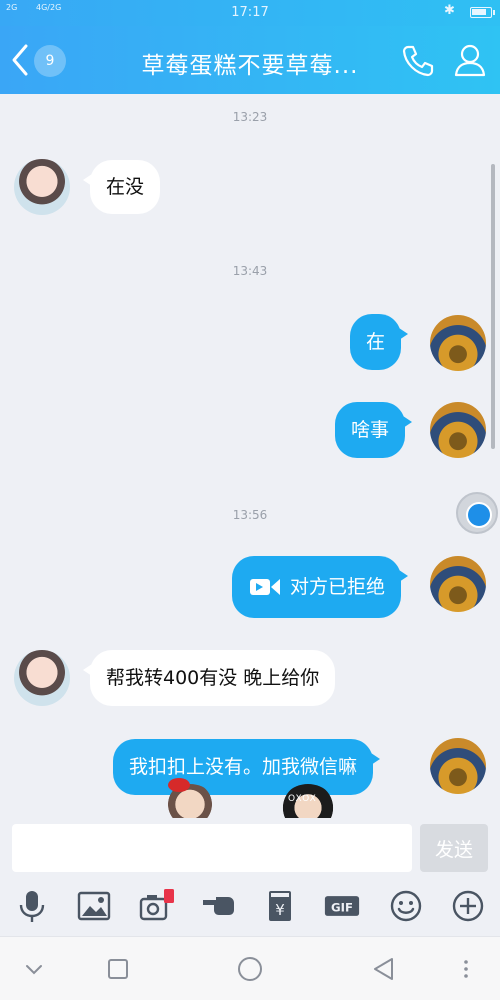 This screenshot has height=1000, width=500. What do you see at coordinates (250, 271) in the screenshot?
I see `timestamp: 13:43` at bounding box center [250, 271].